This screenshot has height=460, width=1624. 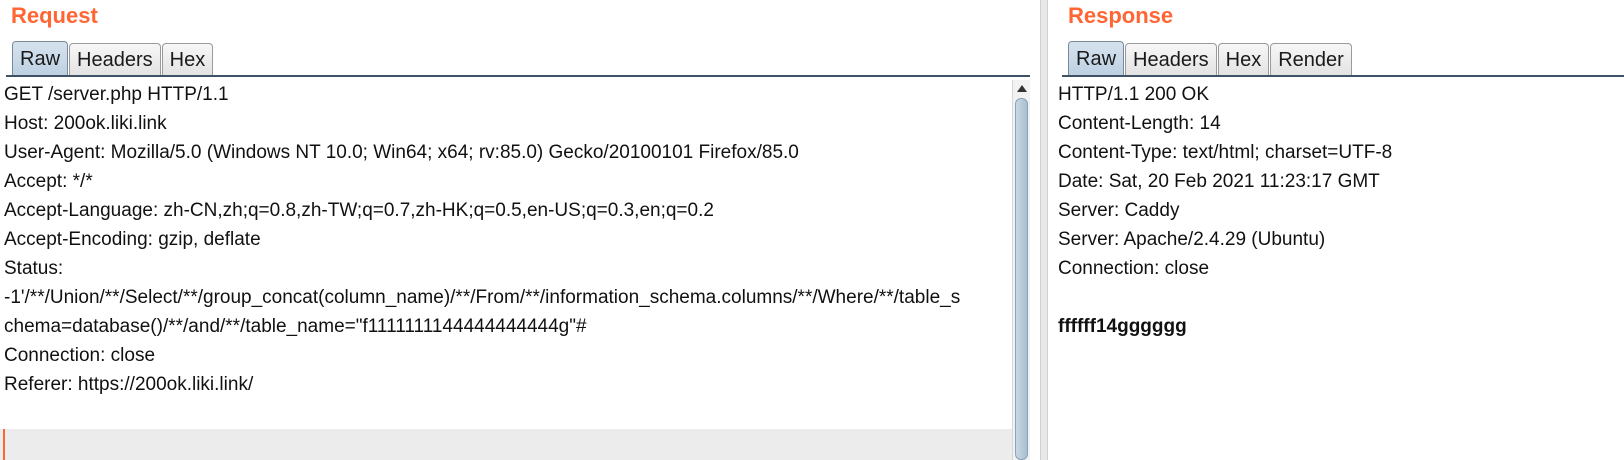 What do you see at coordinates (1096, 58) in the screenshot?
I see `response-tab-raw: Raw` at bounding box center [1096, 58].